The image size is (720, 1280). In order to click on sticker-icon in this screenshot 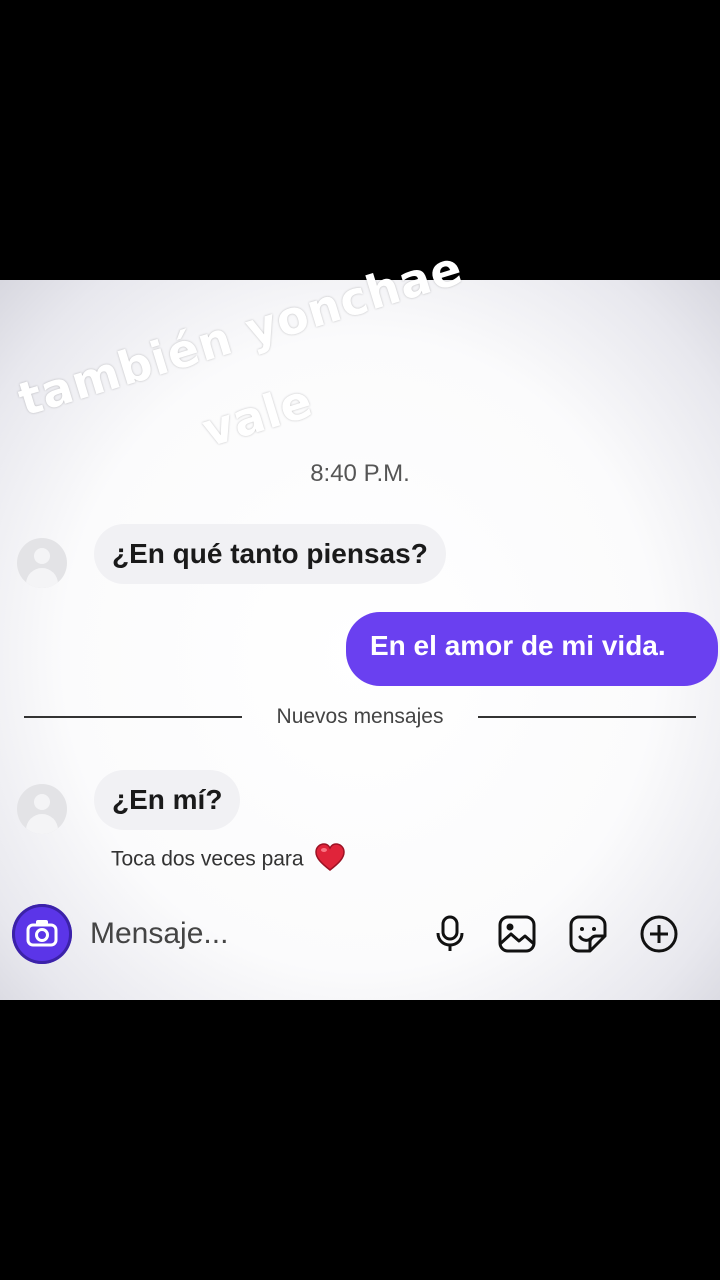, I will do `click(588, 934)`.